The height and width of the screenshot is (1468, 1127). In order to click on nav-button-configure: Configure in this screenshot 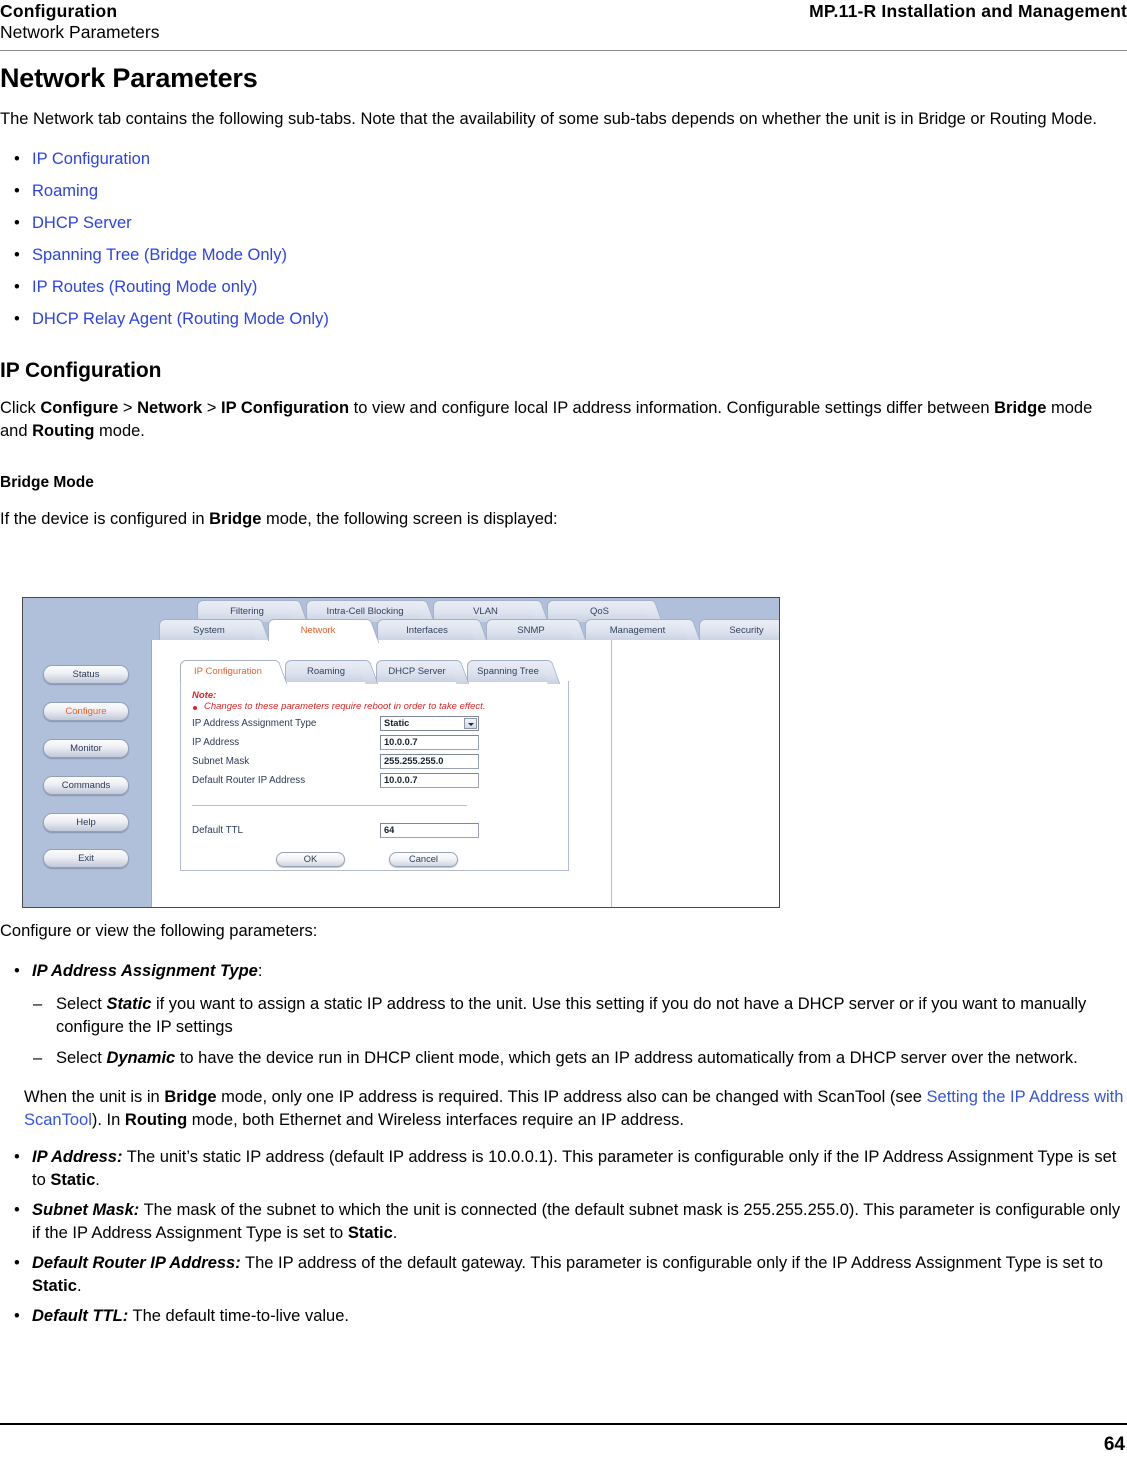, I will do `click(86, 711)`.